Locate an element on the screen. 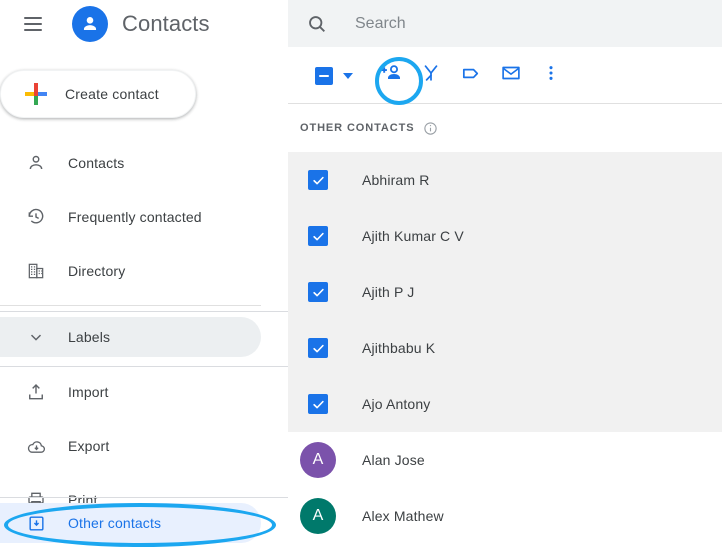  label-tag-icon is located at coordinates (471, 76).